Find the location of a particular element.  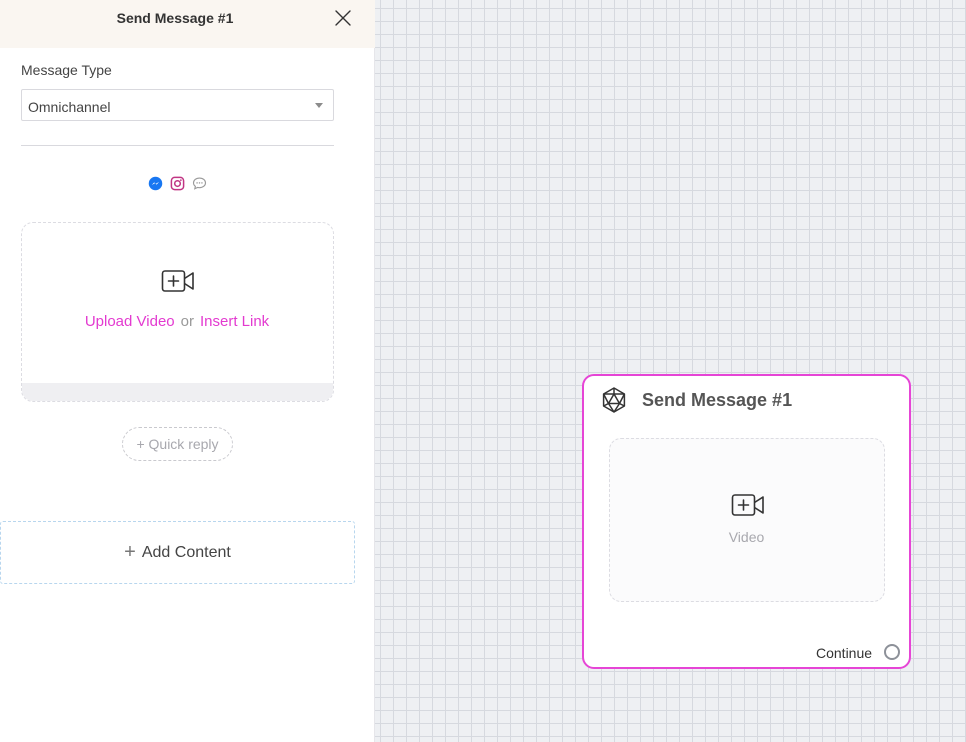

video-upload-card: Upload Video or Insert Link is located at coordinates (177, 312).